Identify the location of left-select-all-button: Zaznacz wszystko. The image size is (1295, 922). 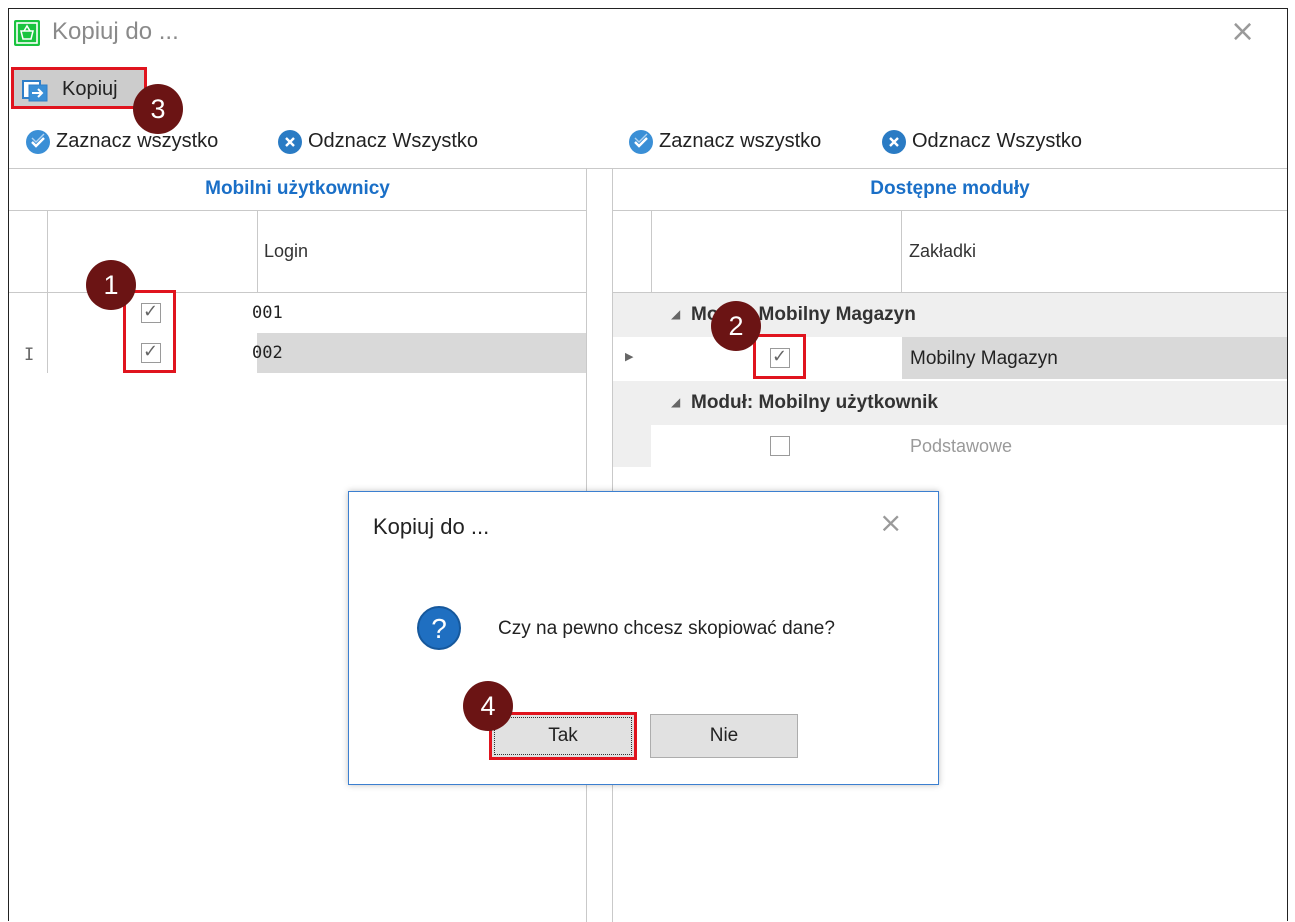
(122, 141).